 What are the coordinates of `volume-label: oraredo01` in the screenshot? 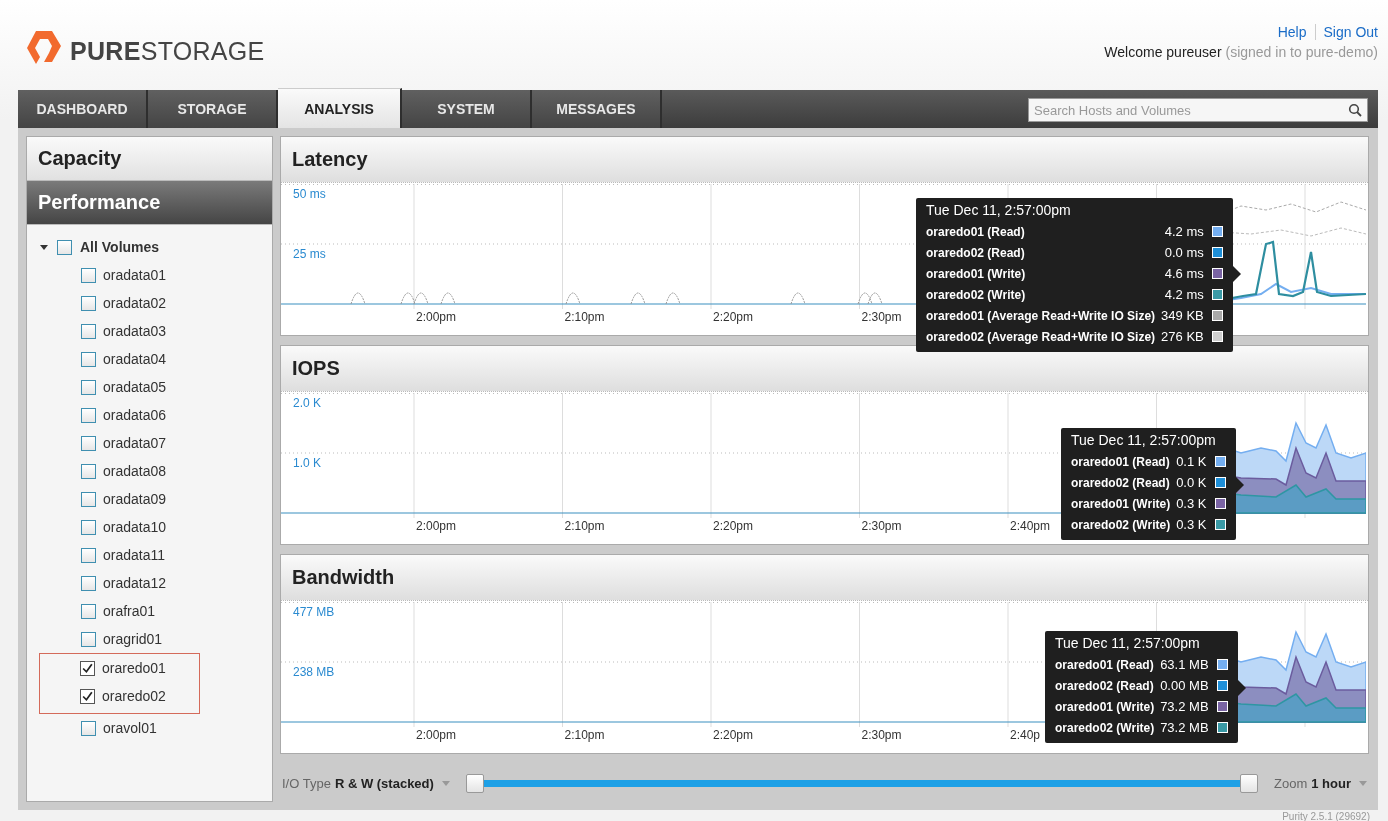 It's located at (134, 668).